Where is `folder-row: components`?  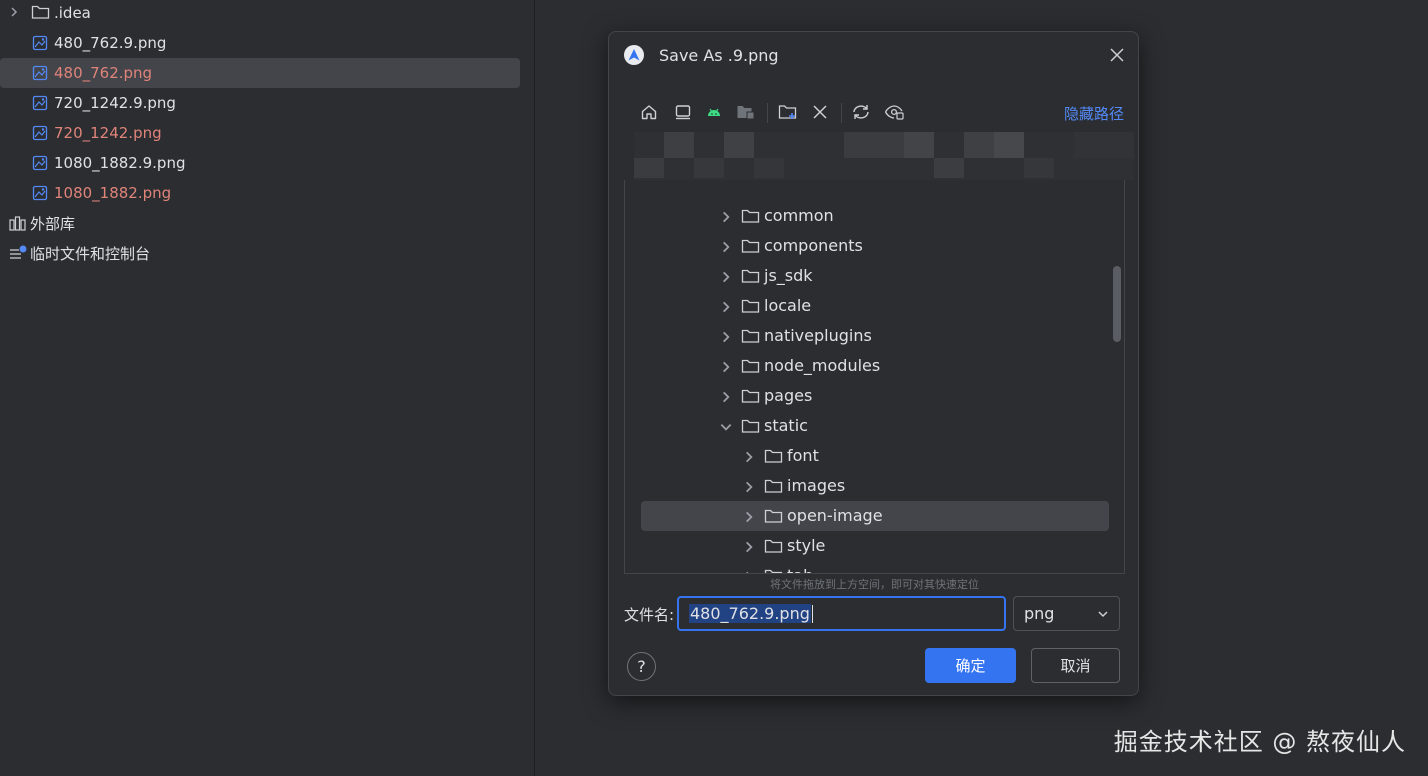 folder-row: components is located at coordinates (875, 246).